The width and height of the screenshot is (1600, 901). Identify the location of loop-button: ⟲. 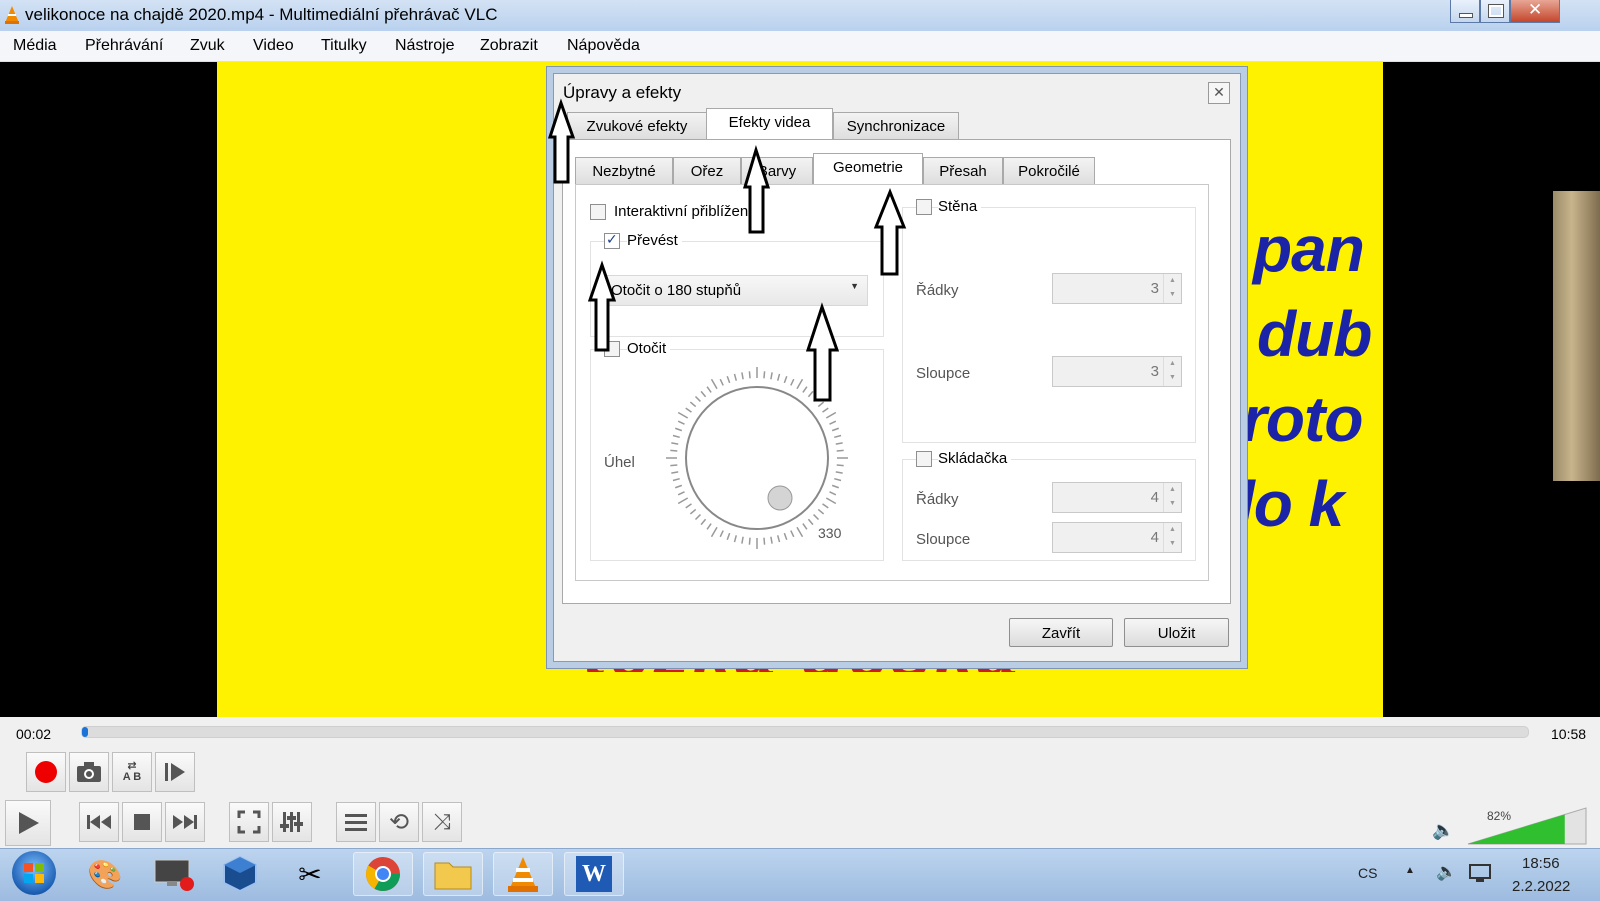
(399, 822).